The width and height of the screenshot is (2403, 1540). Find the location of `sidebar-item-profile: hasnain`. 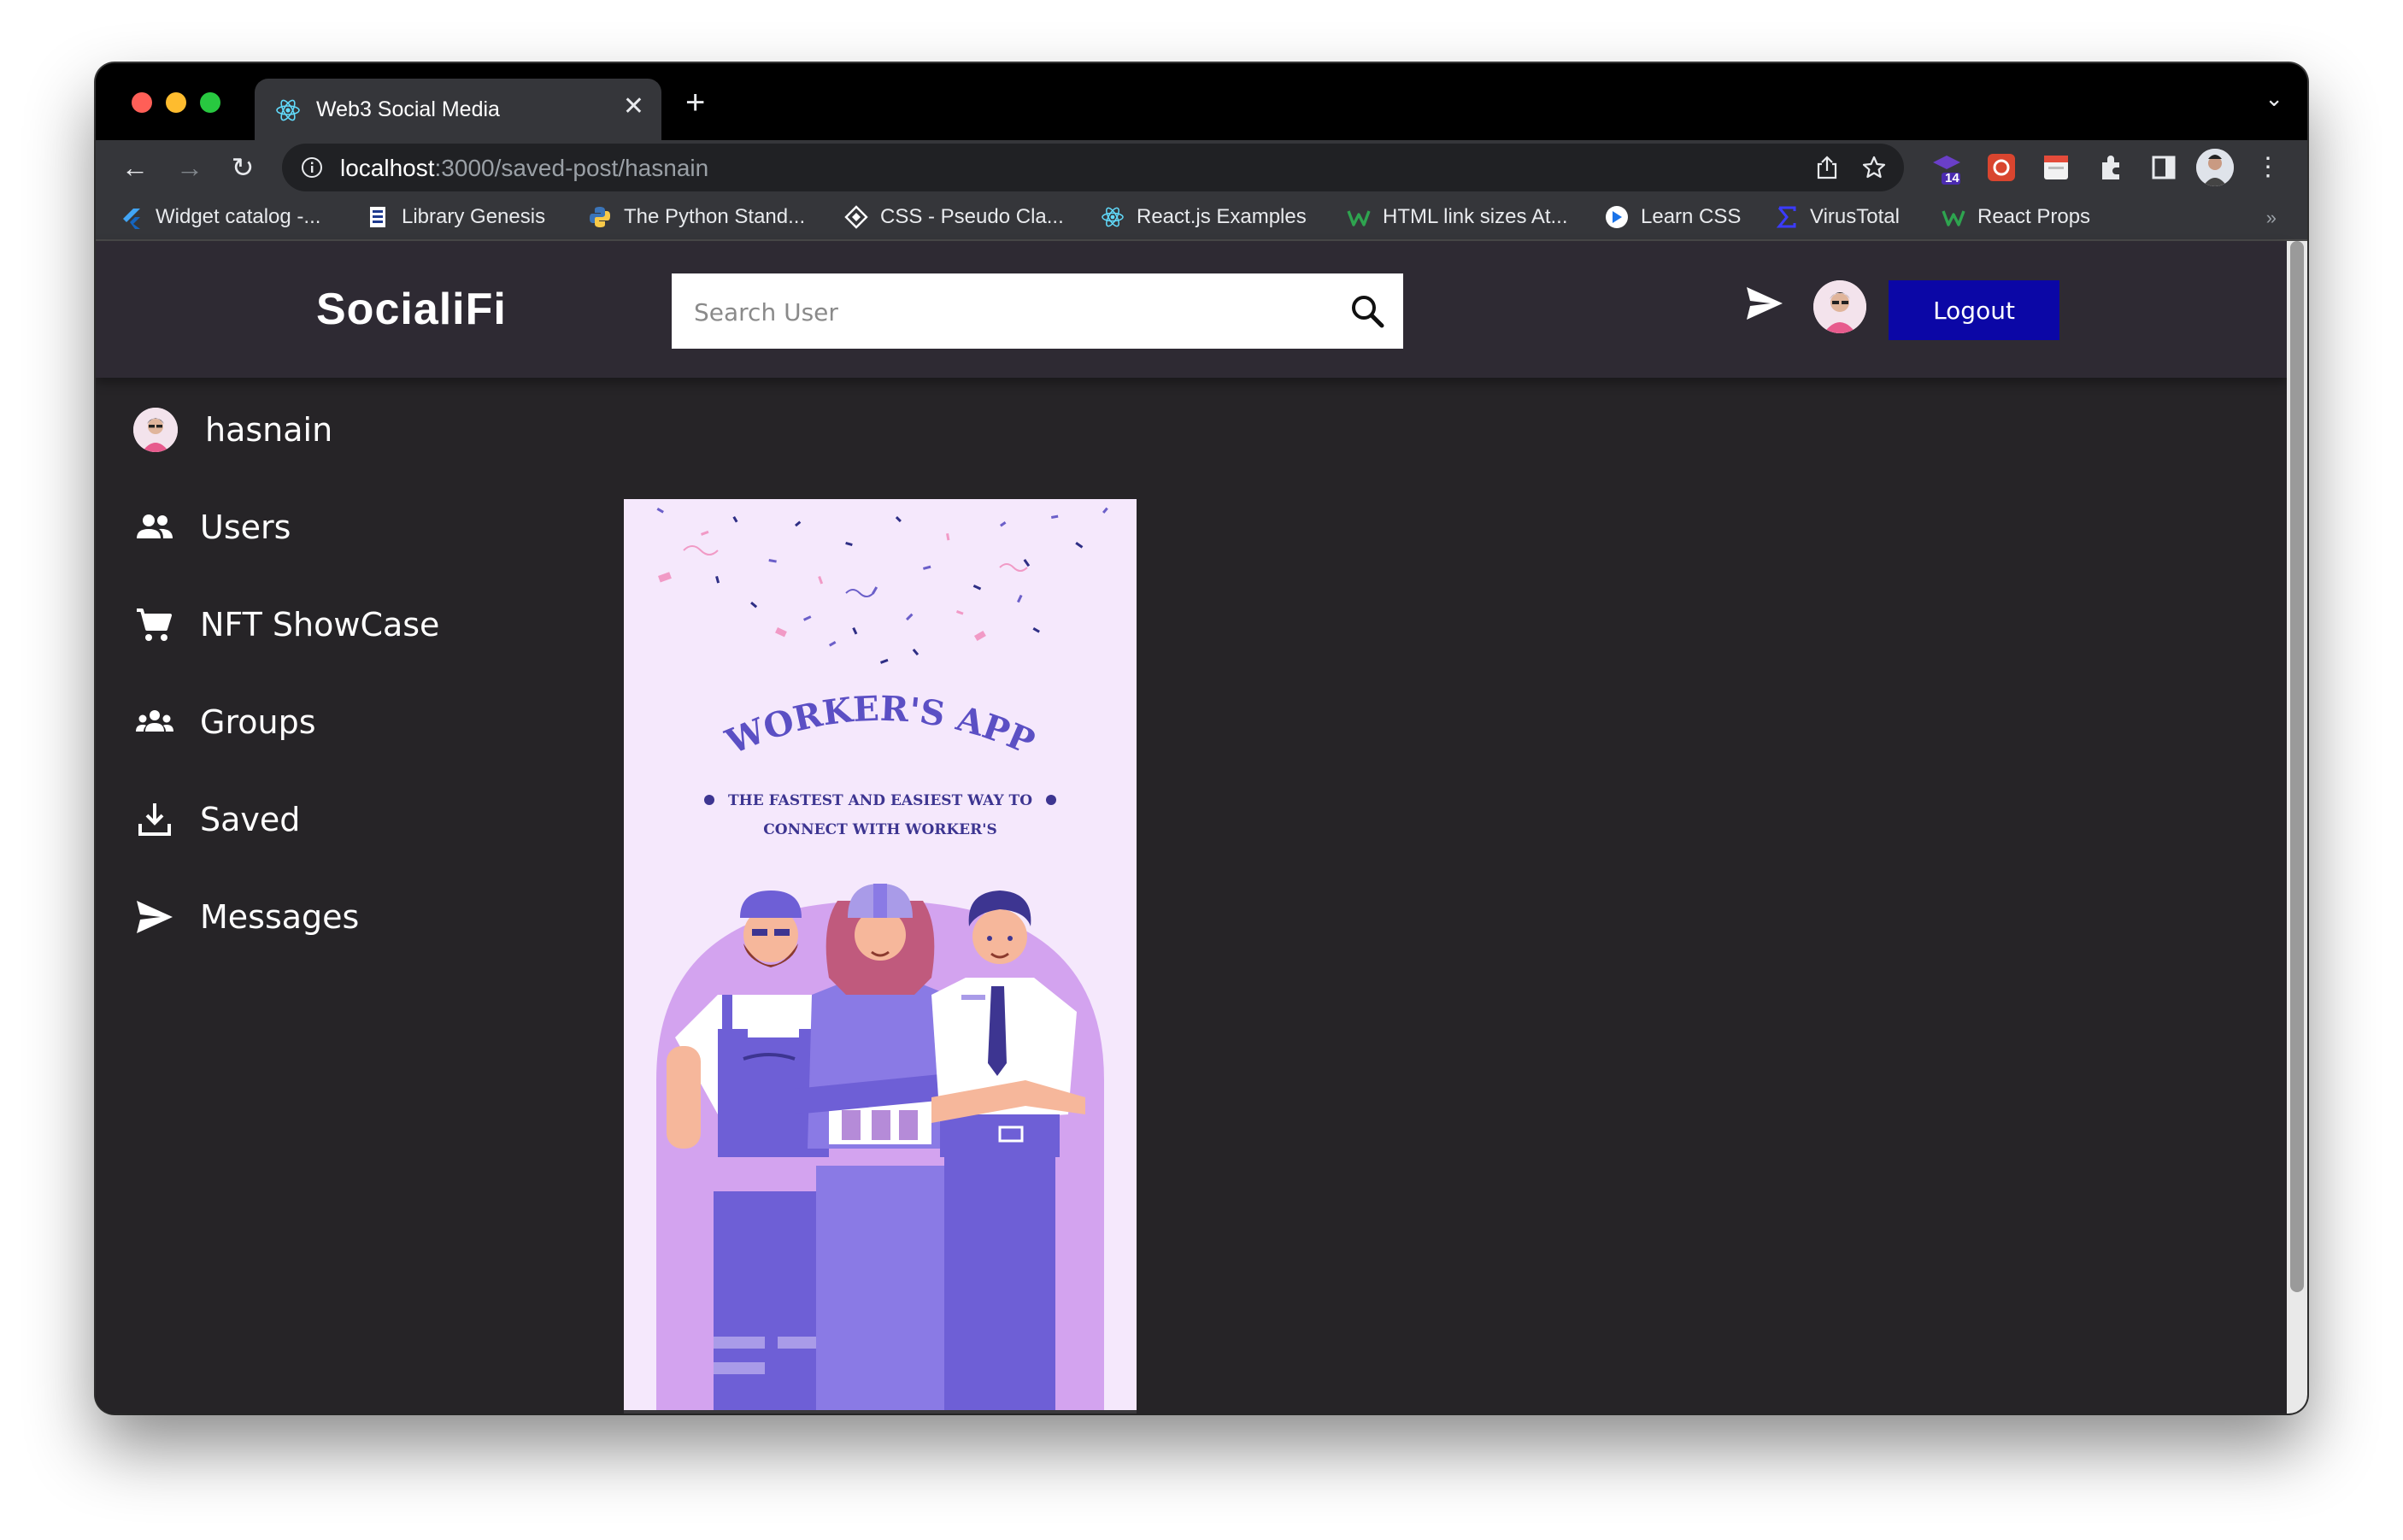

sidebar-item-profile: hasnain is located at coordinates (232, 430).